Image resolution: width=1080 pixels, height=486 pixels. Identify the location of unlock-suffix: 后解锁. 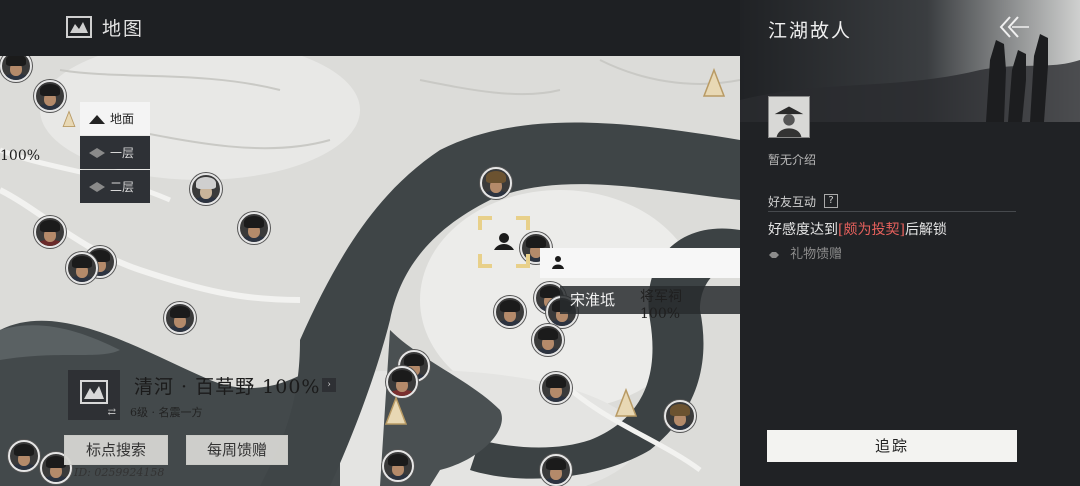
(925, 230).